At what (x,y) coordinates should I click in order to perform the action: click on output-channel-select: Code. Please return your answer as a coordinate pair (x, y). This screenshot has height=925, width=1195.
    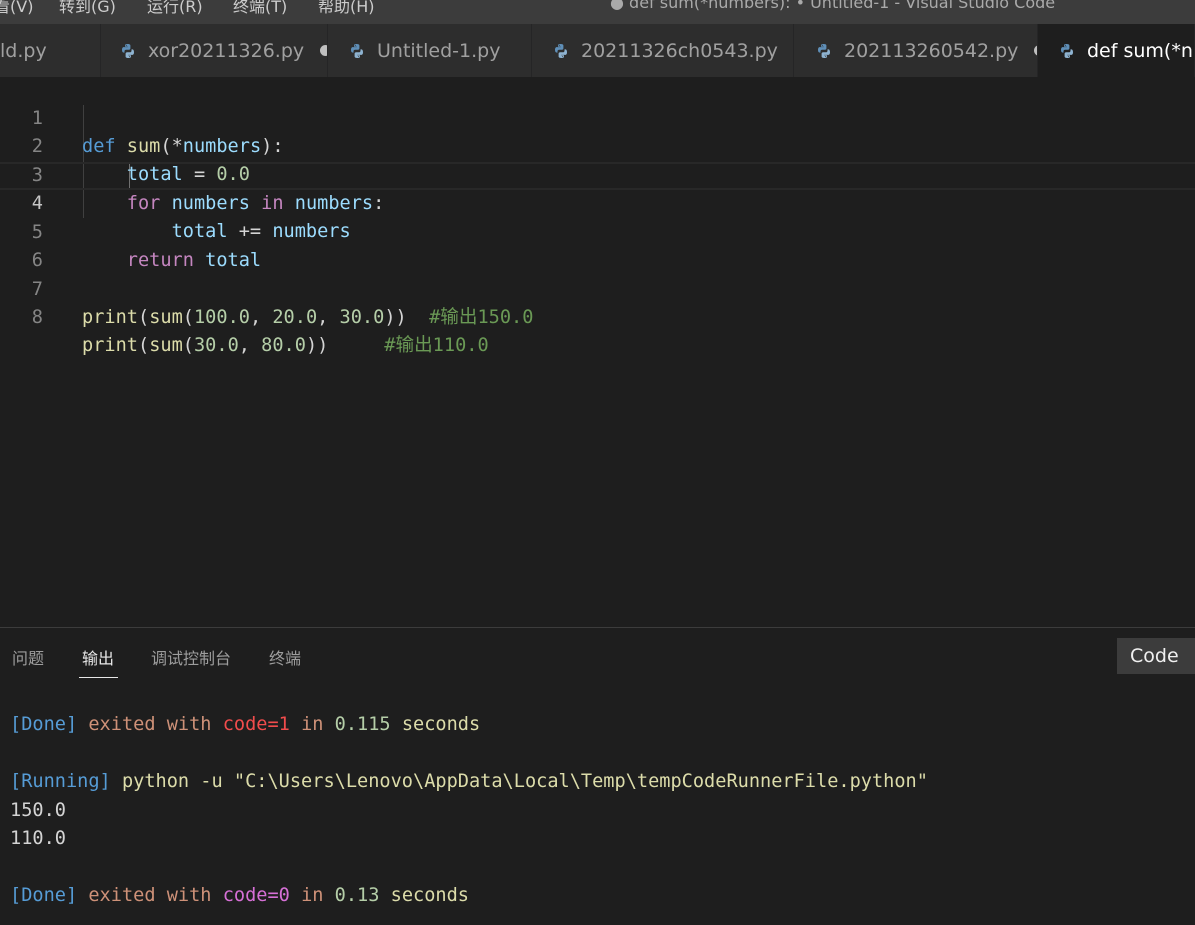
    Looking at the image, I should click on (1156, 656).